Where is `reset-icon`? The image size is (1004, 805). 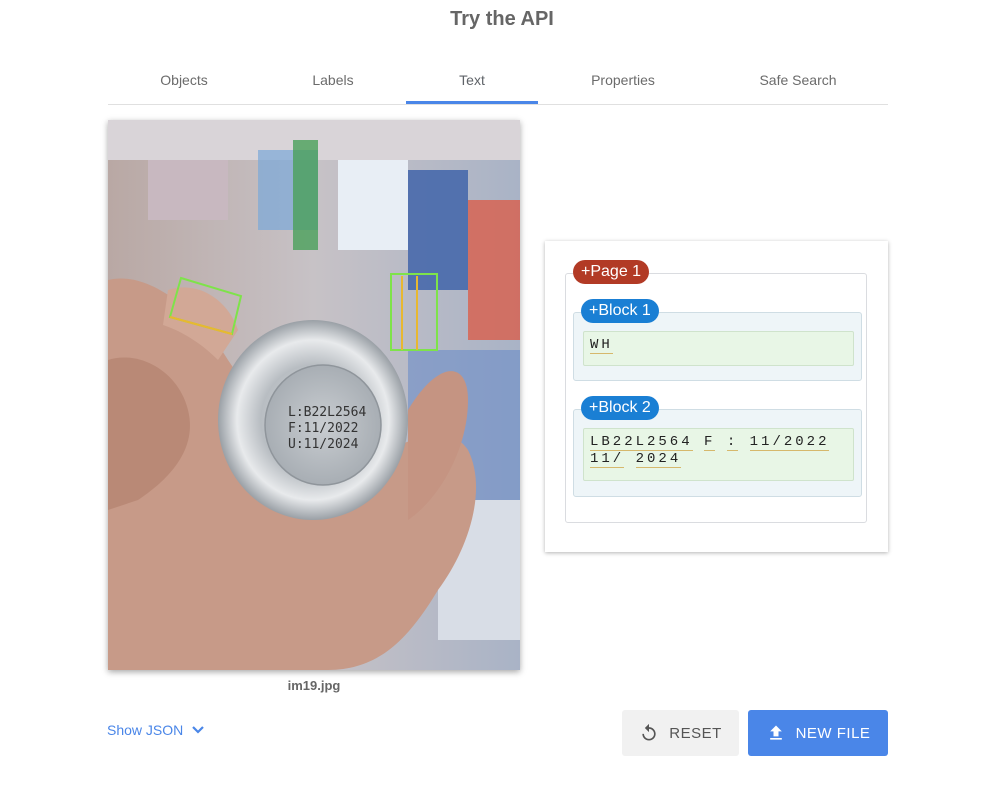
reset-icon is located at coordinates (649, 733).